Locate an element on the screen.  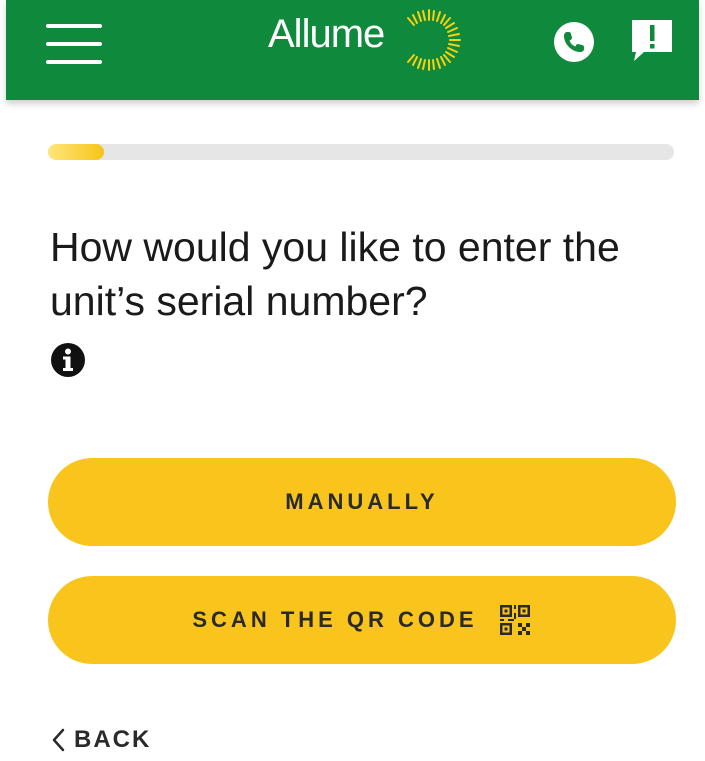
menu-button is located at coordinates (74, 44).